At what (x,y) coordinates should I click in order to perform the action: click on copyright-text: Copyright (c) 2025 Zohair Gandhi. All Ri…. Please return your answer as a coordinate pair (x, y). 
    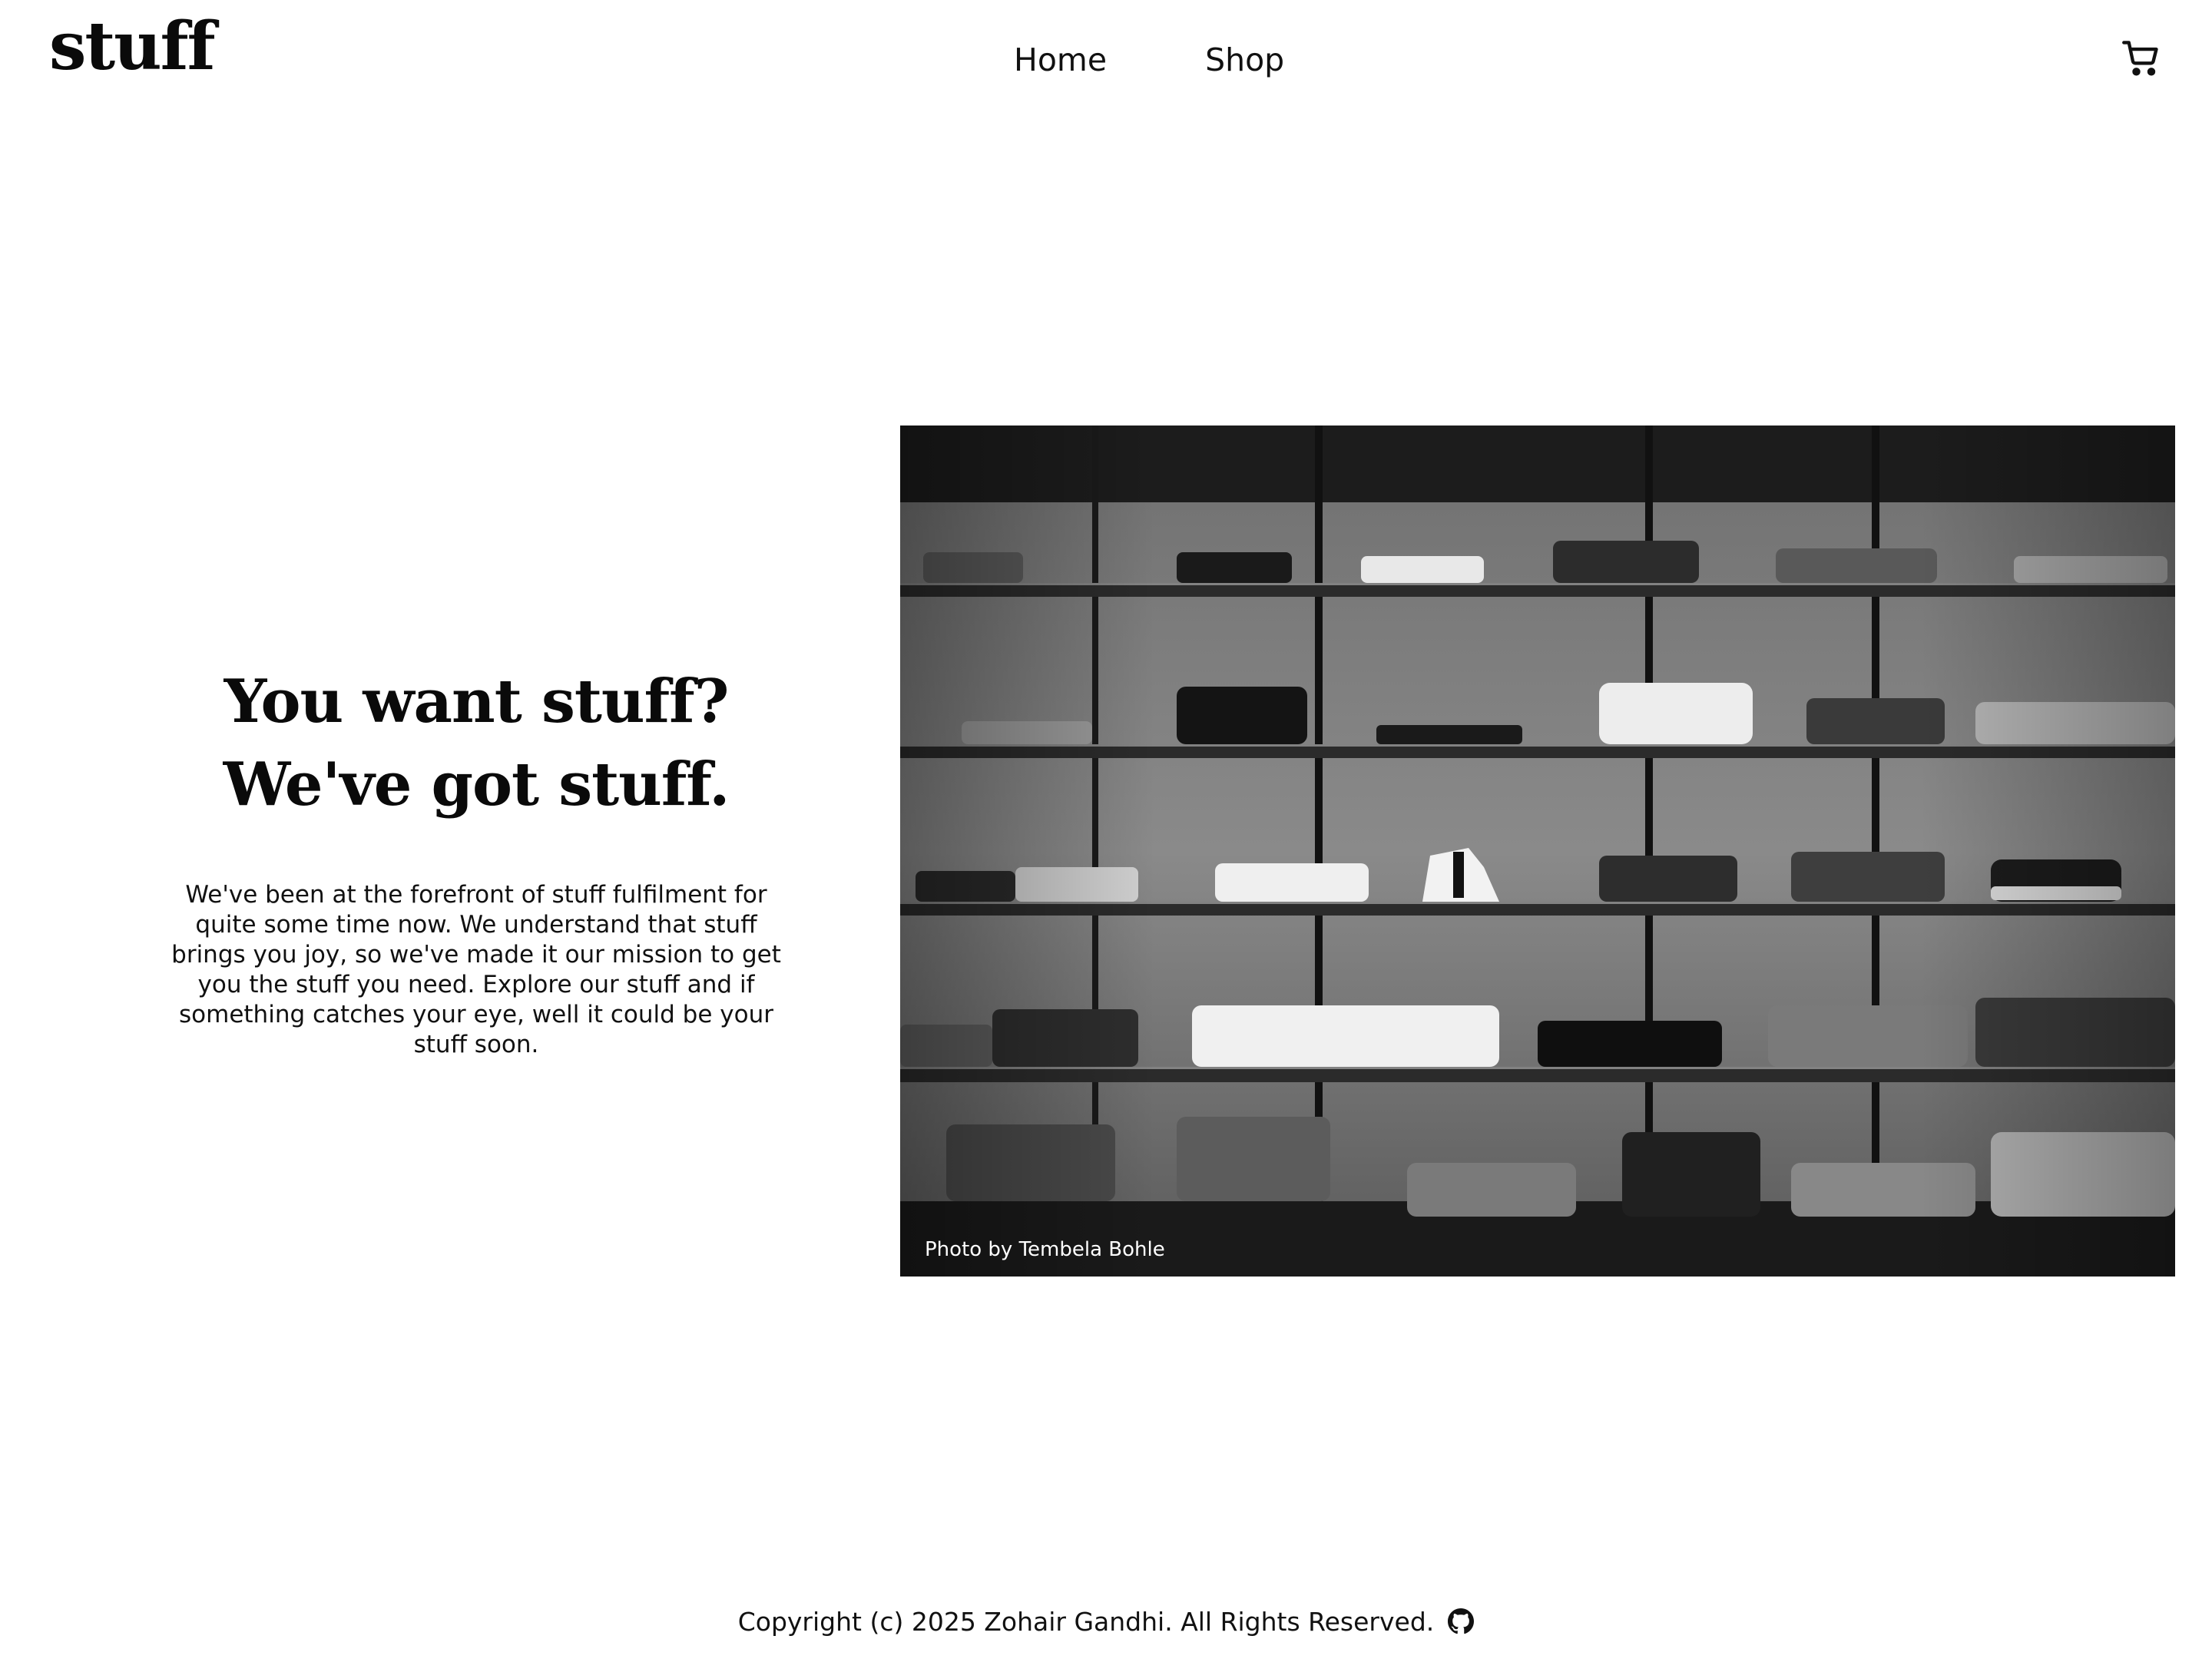
    Looking at the image, I should click on (1086, 1622).